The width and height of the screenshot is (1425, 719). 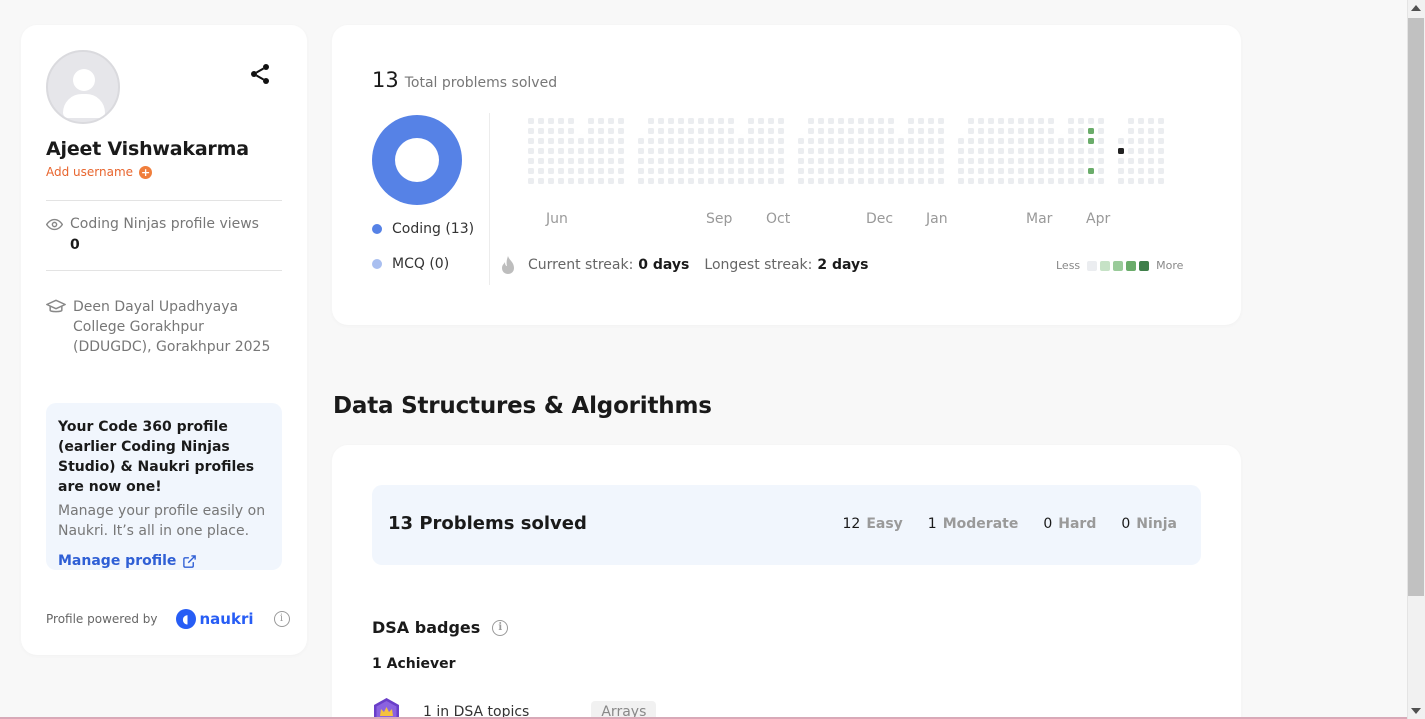 What do you see at coordinates (164, 561) in the screenshot?
I see `manage-profile-link: Manage profile` at bounding box center [164, 561].